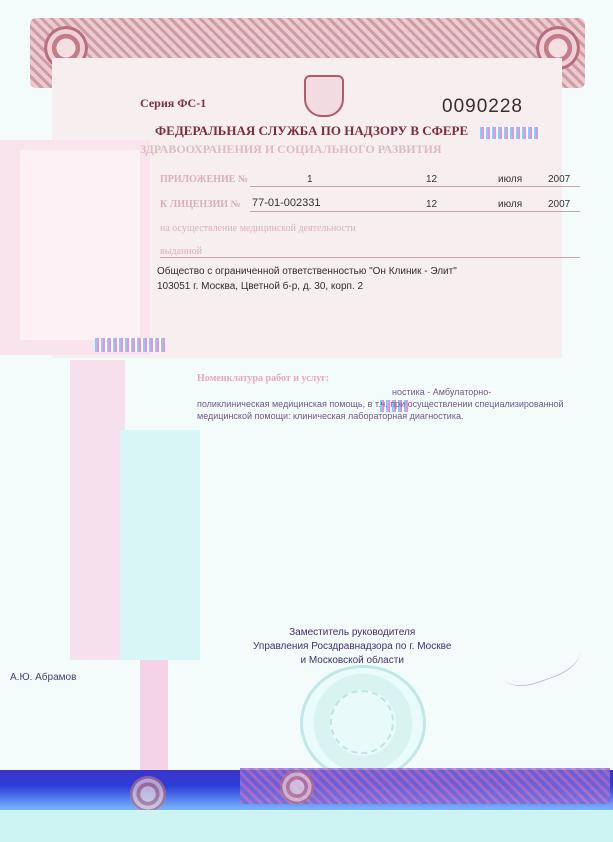 The image size is (613, 842). What do you see at coordinates (181, 251) in the screenshot?
I see `issued-label: выданной` at bounding box center [181, 251].